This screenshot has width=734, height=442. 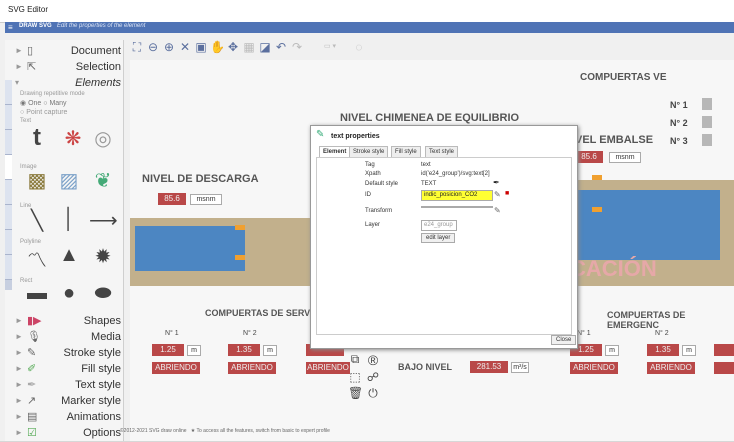 I want to click on fit-icon: ⛶, so click(x=137, y=47).